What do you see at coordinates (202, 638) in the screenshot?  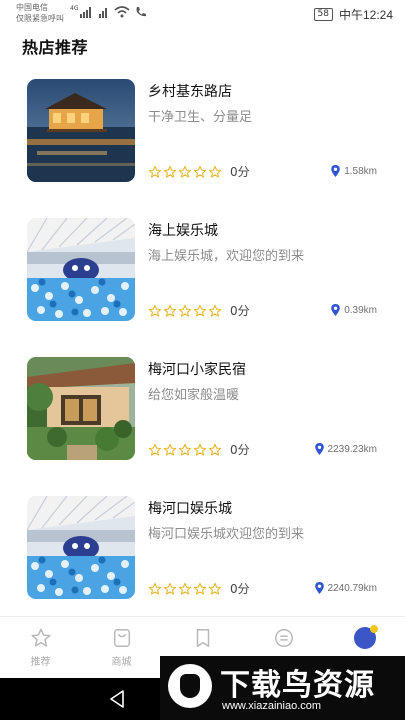 I see `bookmark-icon` at bounding box center [202, 638].